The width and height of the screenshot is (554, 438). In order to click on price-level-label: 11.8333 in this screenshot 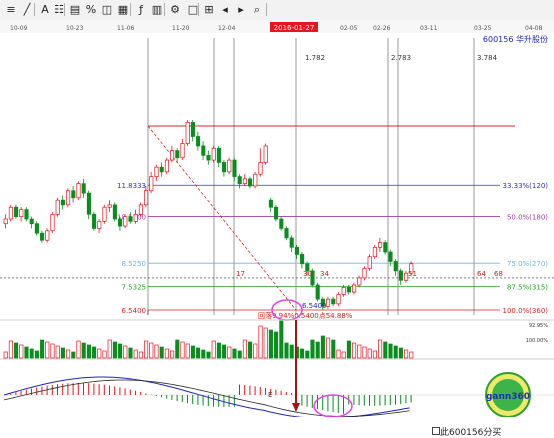, I will do `click(131, 186)`.